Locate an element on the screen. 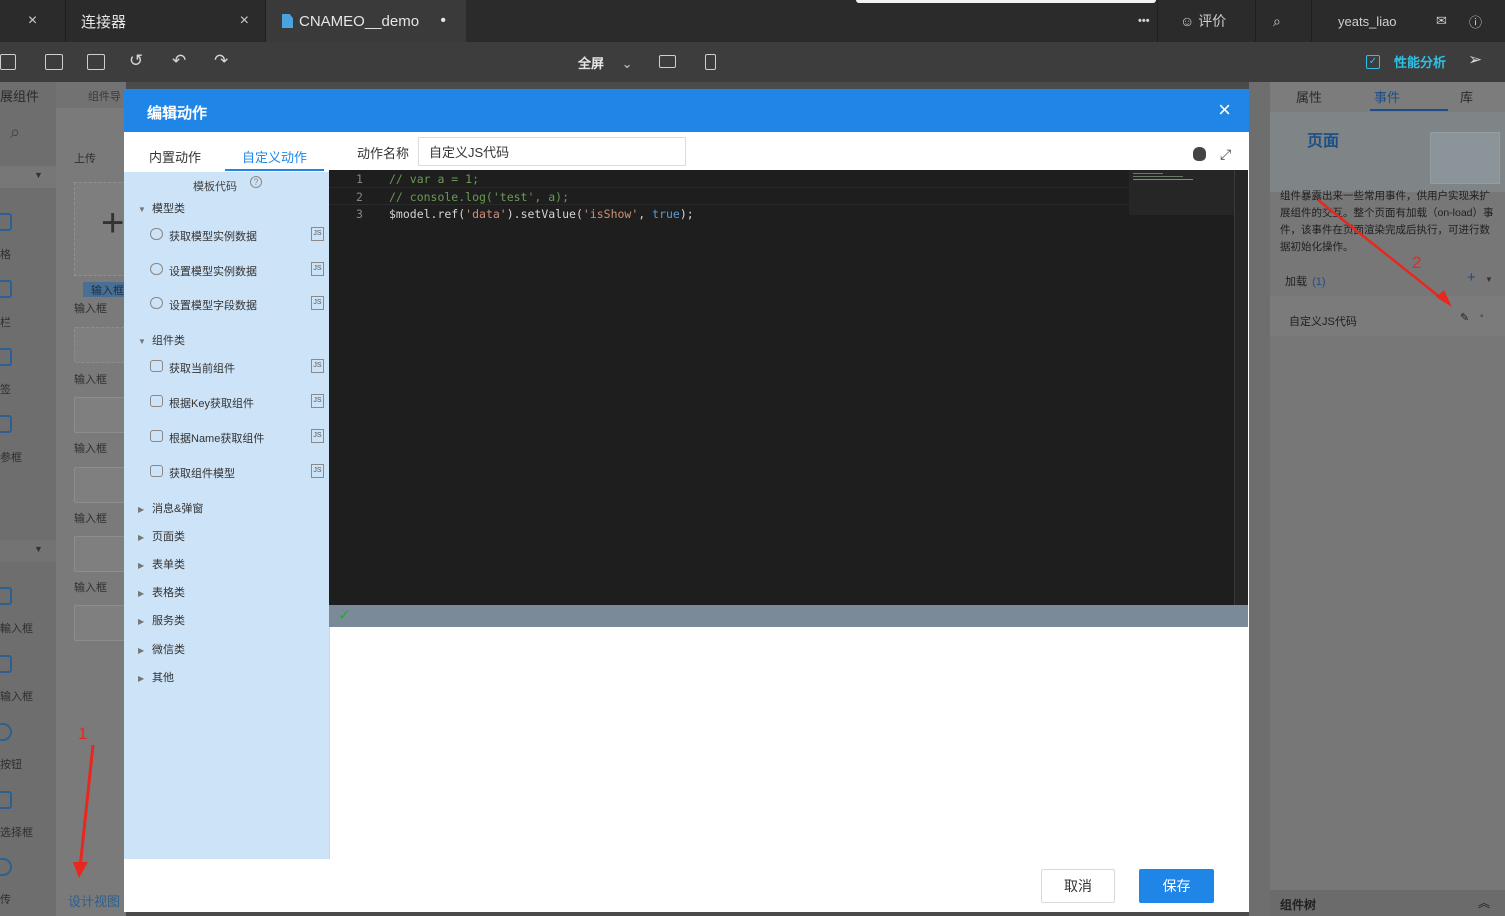  caret-right-icon: ▶ is located at coordinates (141, 621).